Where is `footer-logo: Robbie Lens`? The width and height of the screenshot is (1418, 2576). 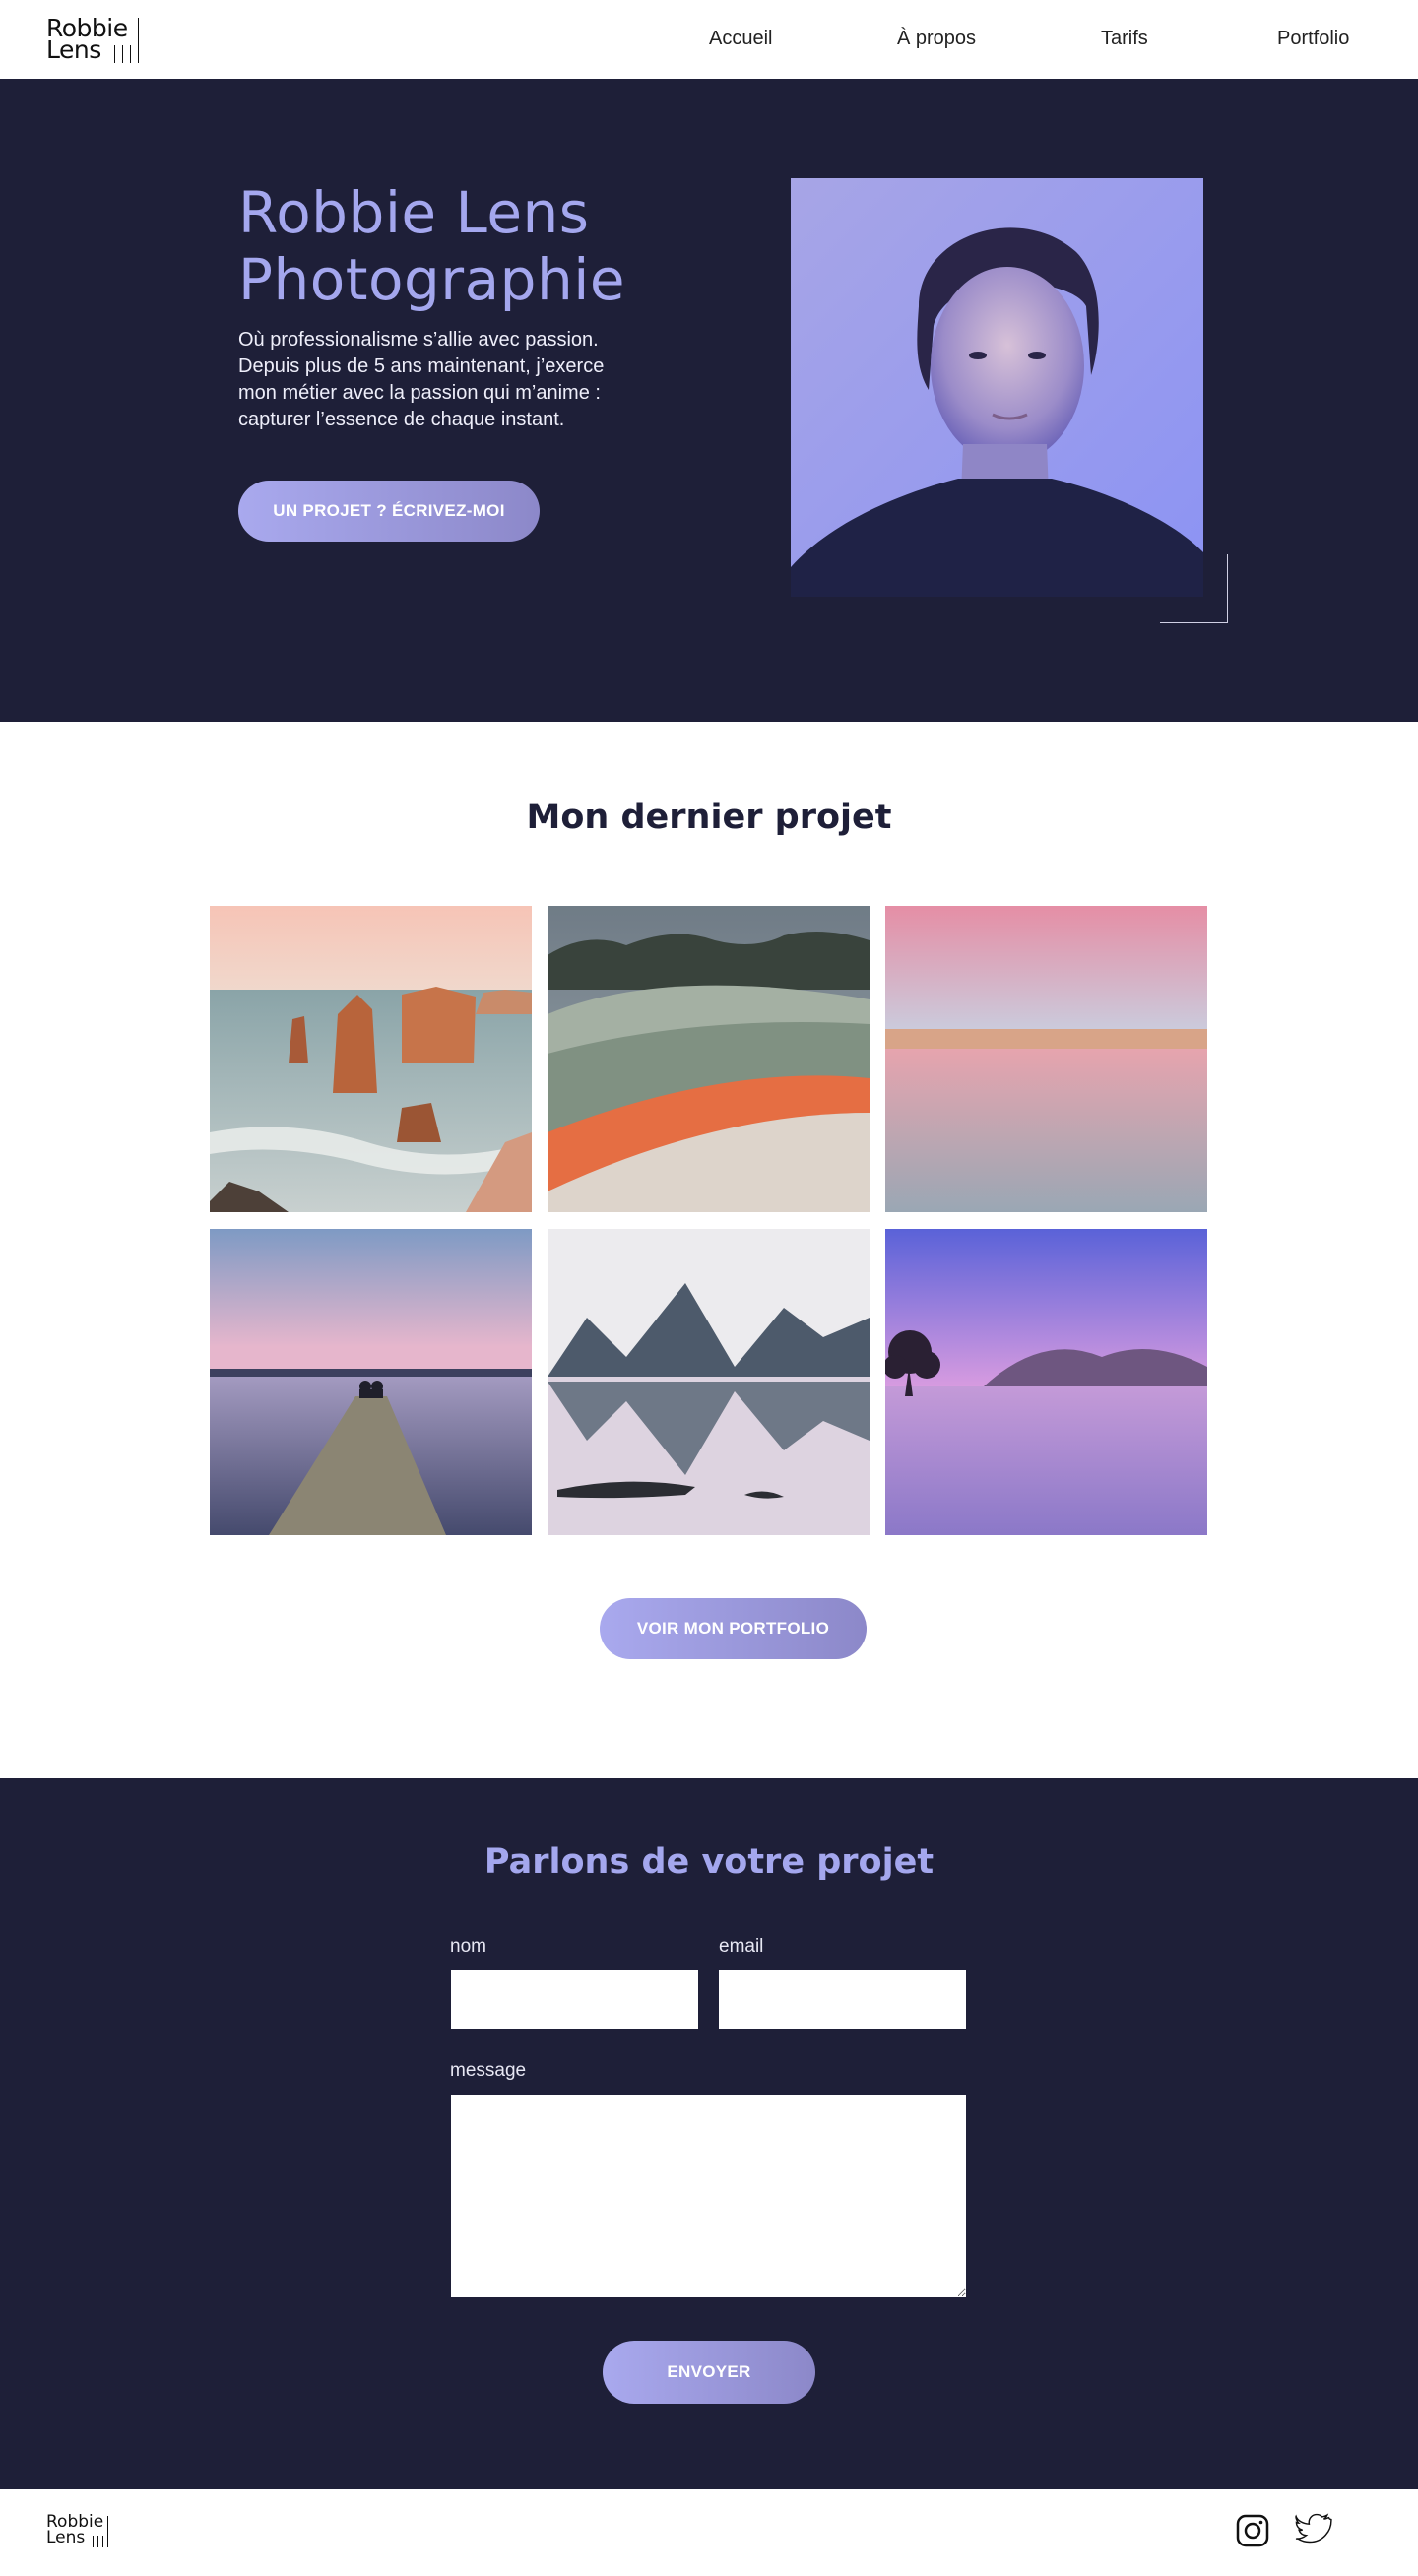 footer-logo: Robbie Lens is located at coordinates (77, 2531).